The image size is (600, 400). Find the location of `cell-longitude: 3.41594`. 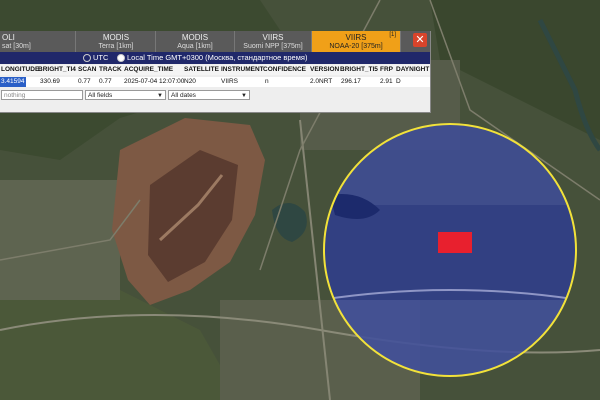

cell-longitude: 3.41594 is located at coordinates (13, 82).